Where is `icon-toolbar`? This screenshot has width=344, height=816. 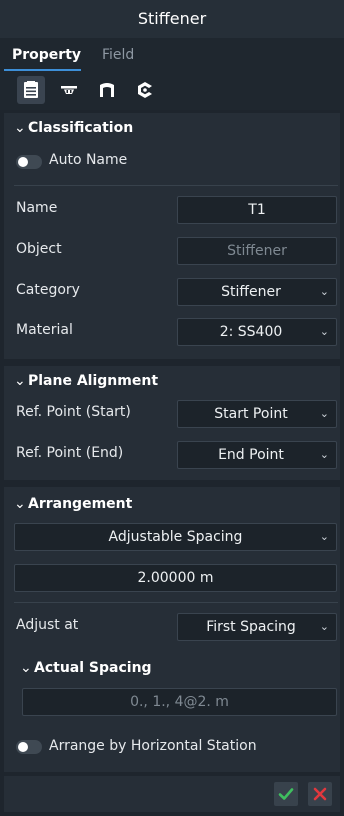
icon-toolbar is located at coordinates (172, 91).